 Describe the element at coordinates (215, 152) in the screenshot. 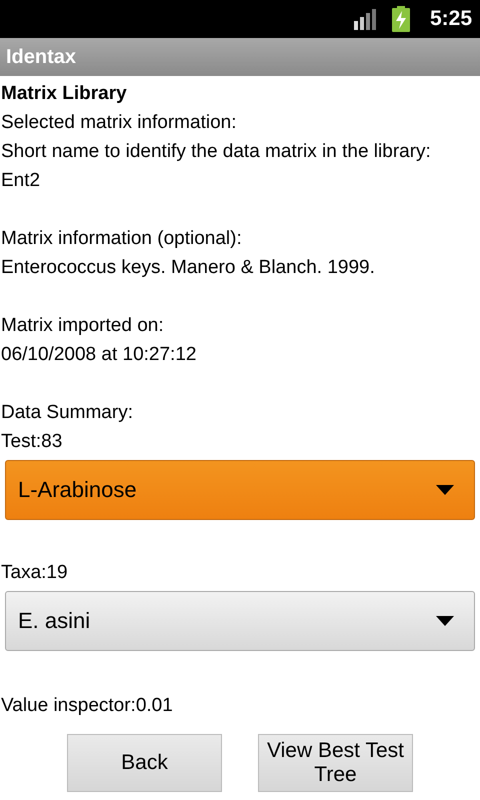

I see `field-label: Short name to identify the data matrix in the library:` at that location.